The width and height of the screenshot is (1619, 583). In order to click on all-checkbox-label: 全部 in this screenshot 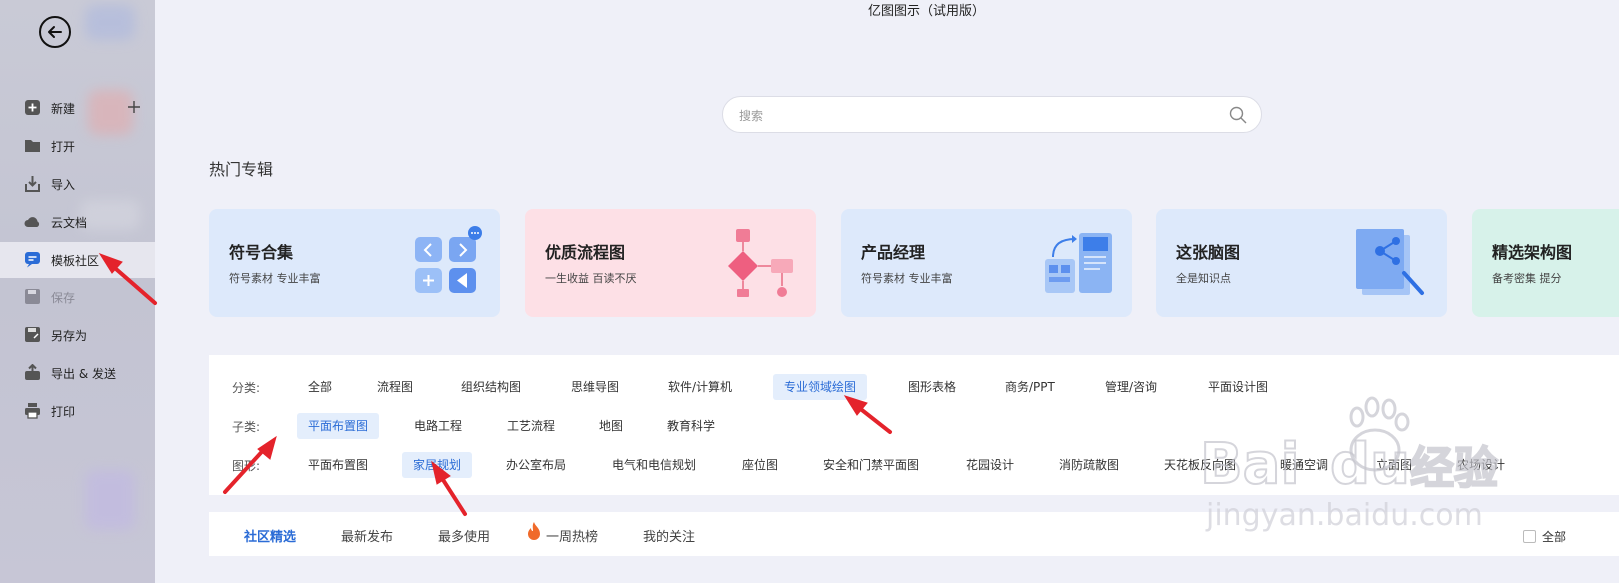, I will do `click(1554, 537)`.